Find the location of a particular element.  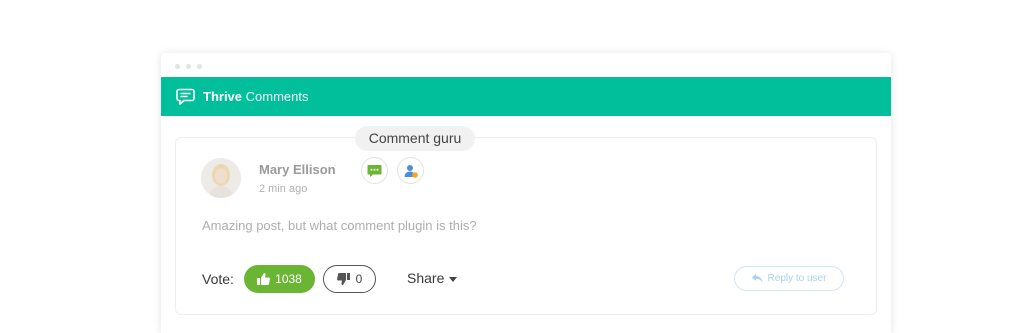

comment-badge-icon is located at coordinates (374, 170).